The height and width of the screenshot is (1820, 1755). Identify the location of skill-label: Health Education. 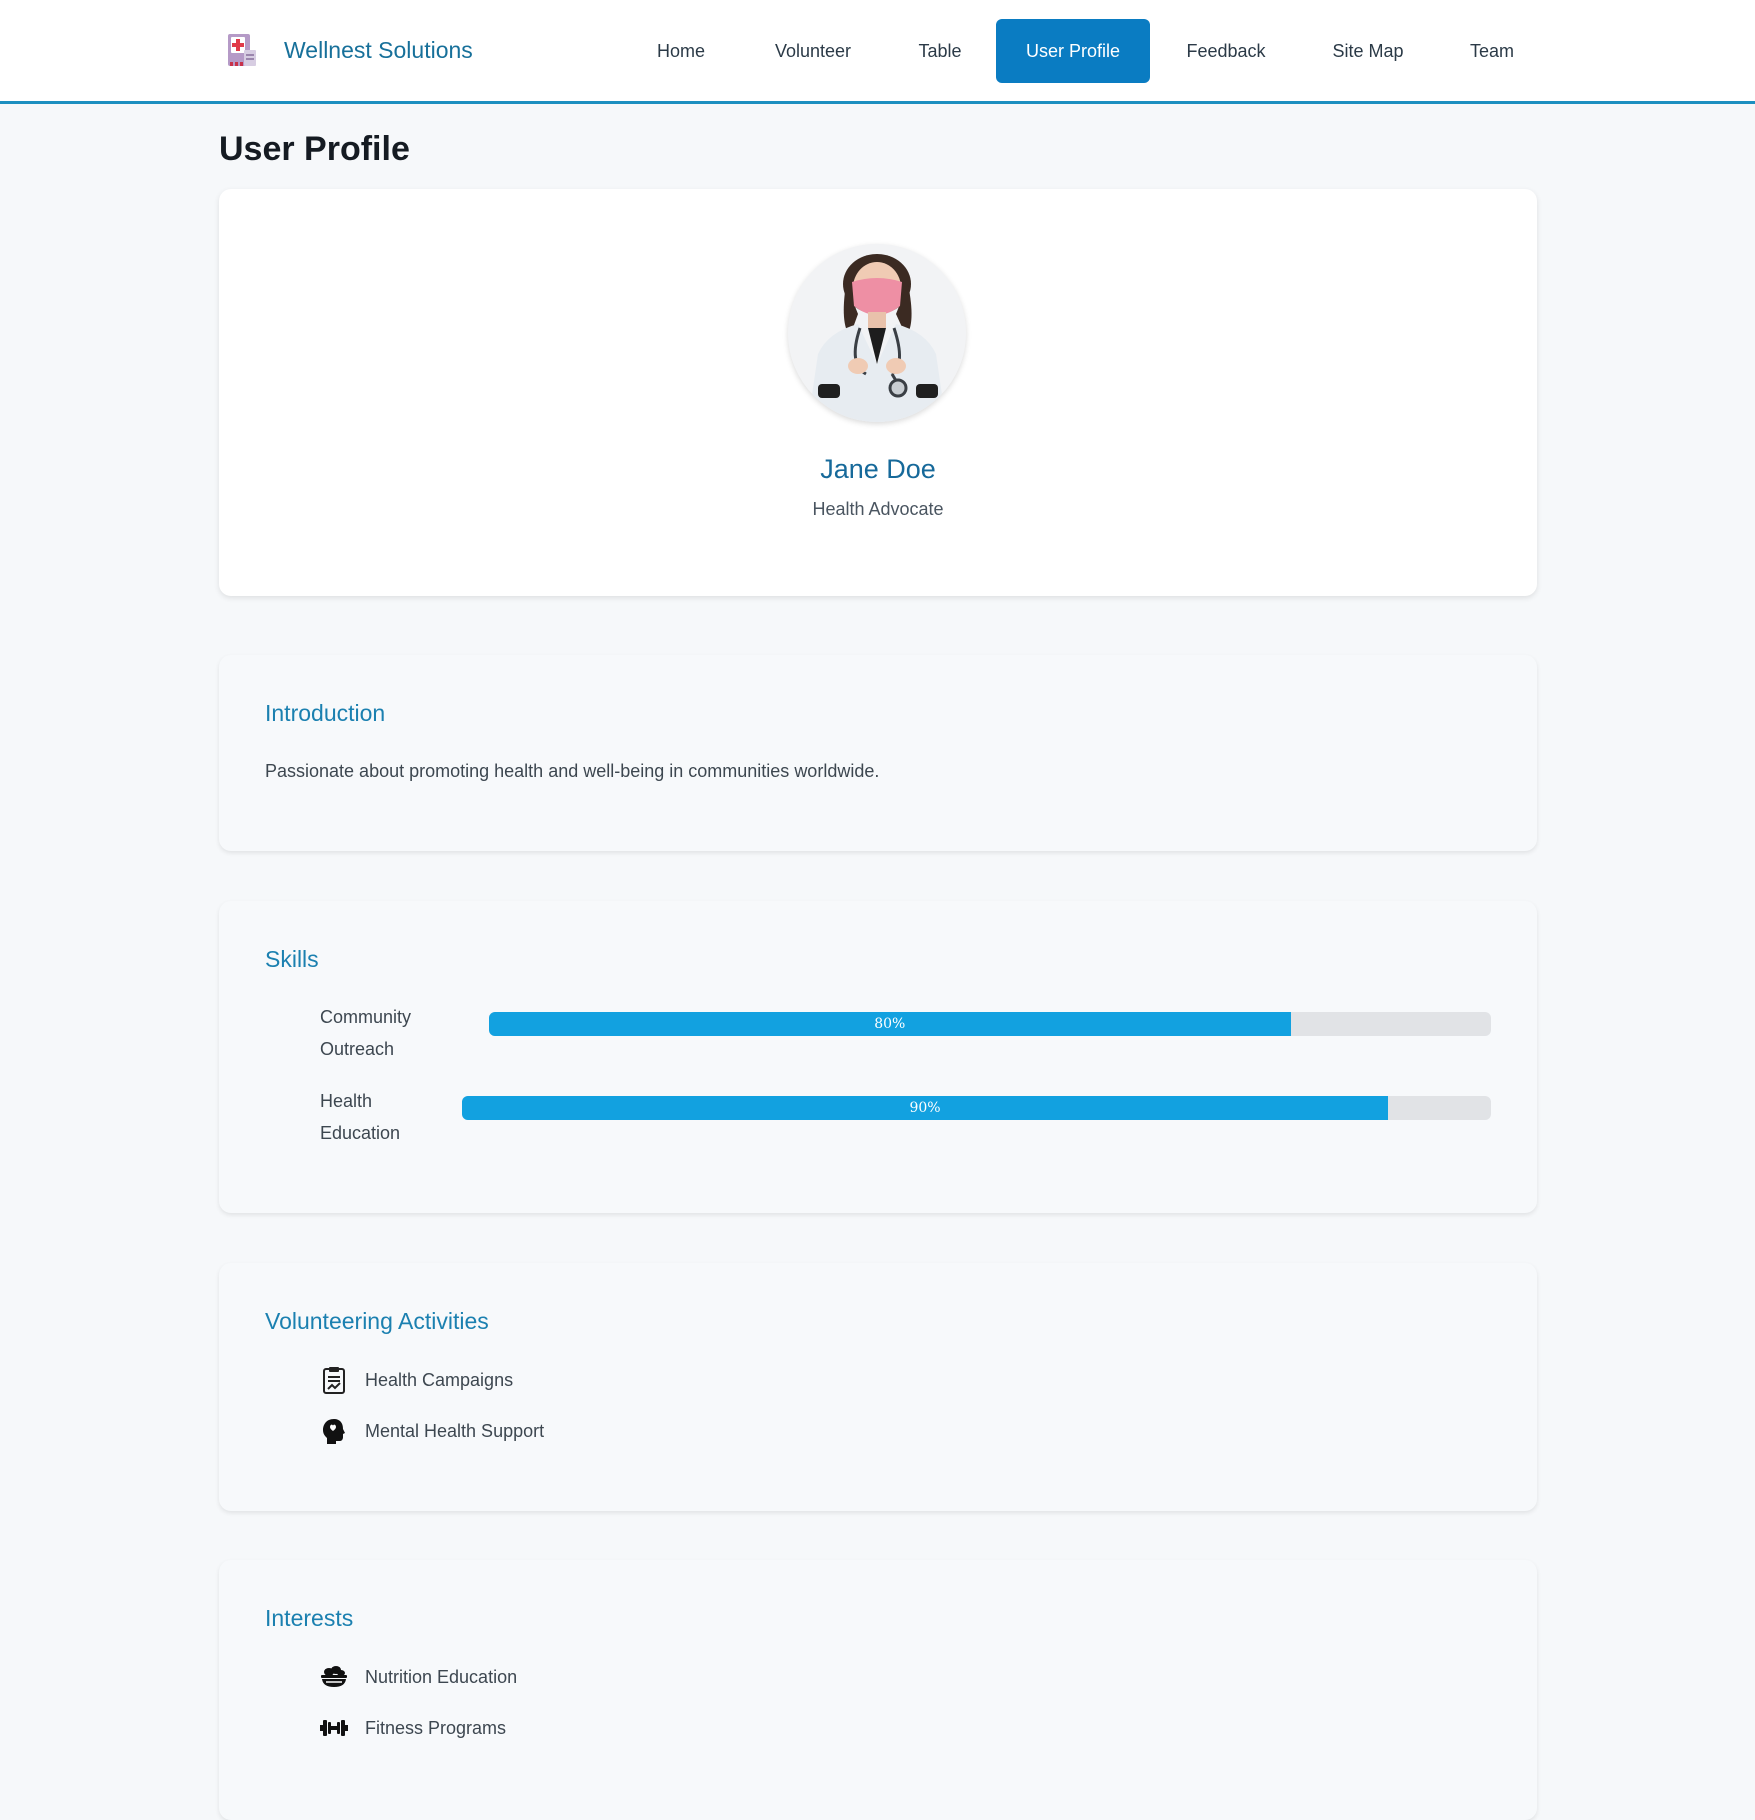
(375, 1117).